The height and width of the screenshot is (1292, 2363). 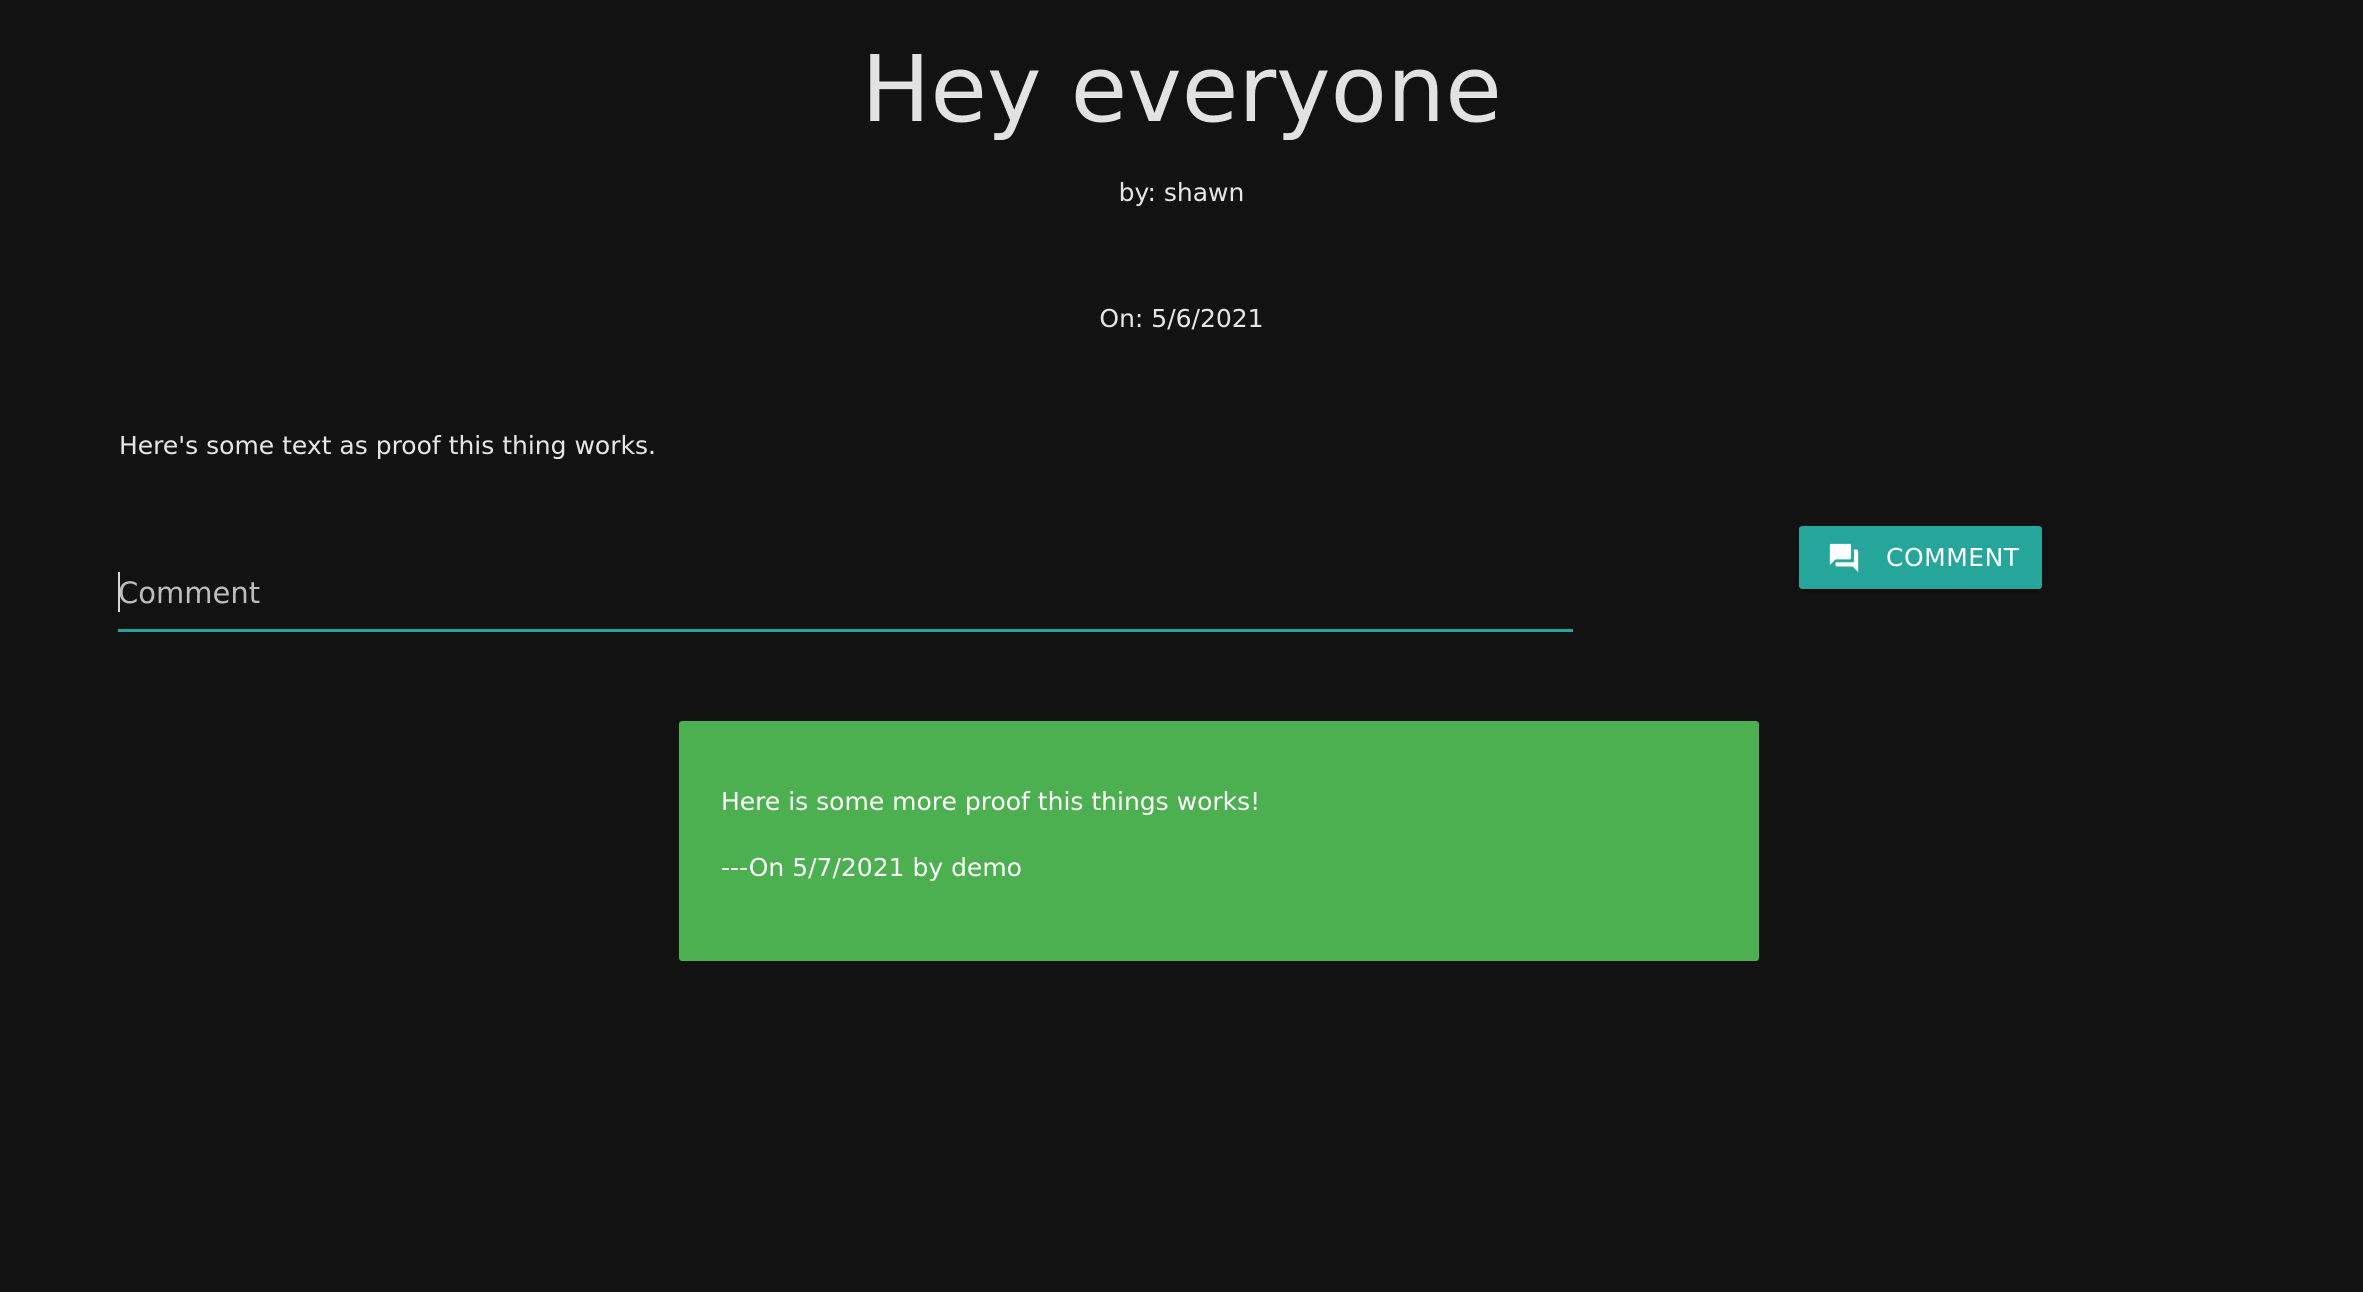 What do you see at coordinates (1181, 318) in the screenshot?
I see `post-date: On: 5/6/2021` at bounding box center [1181, 318].